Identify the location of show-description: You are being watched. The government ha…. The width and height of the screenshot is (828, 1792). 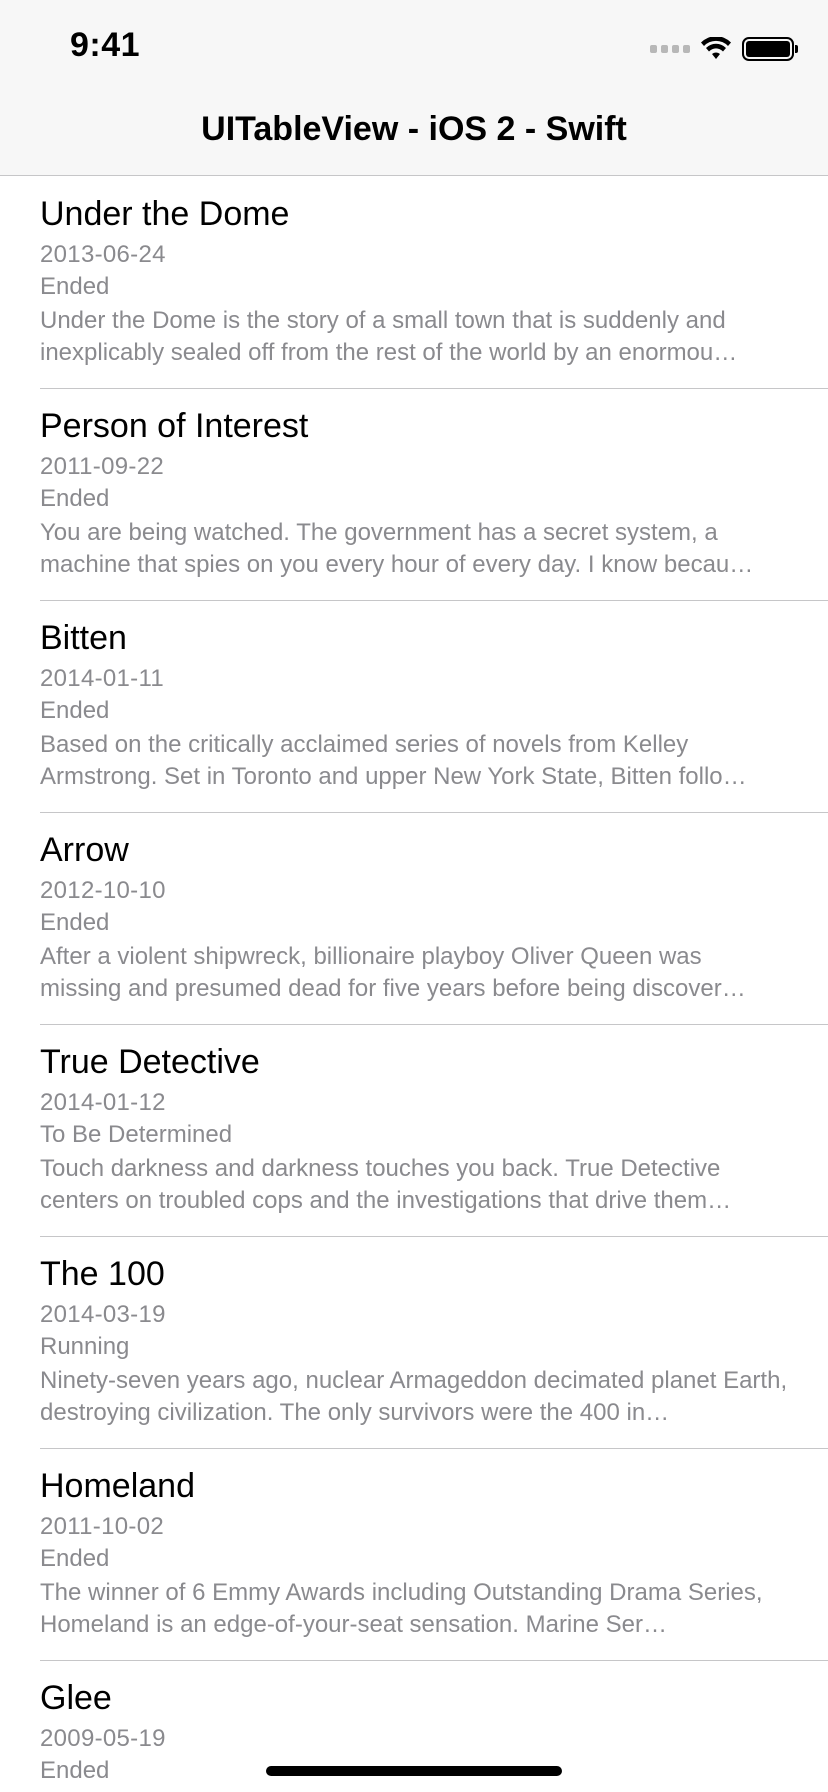
(397, 548).